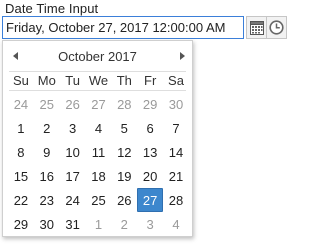 This screenshot has width=320, height=245. I want to click on weekday-label: Tu, so click(72, 80).